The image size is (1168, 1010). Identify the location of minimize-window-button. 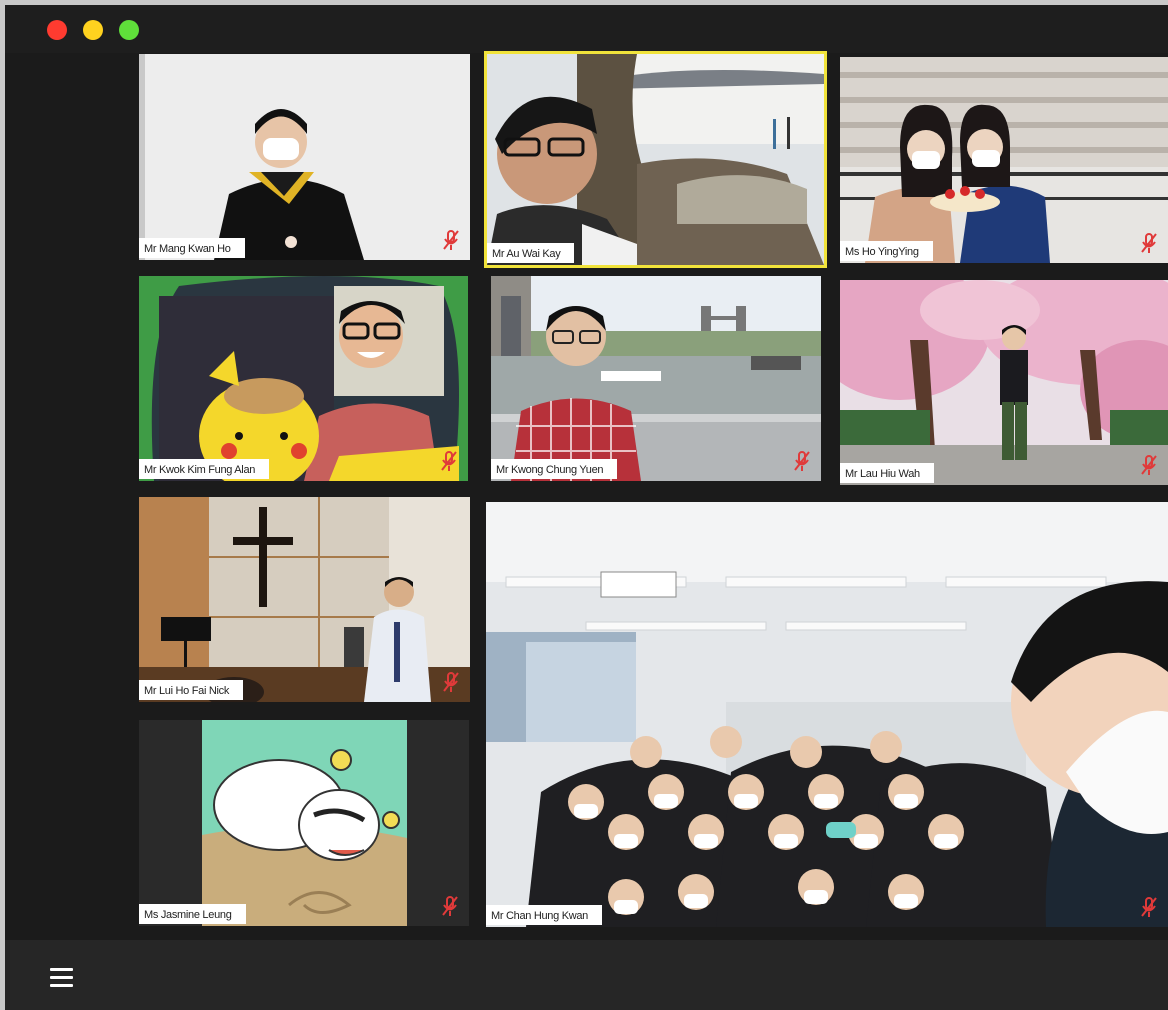
(93, 30).